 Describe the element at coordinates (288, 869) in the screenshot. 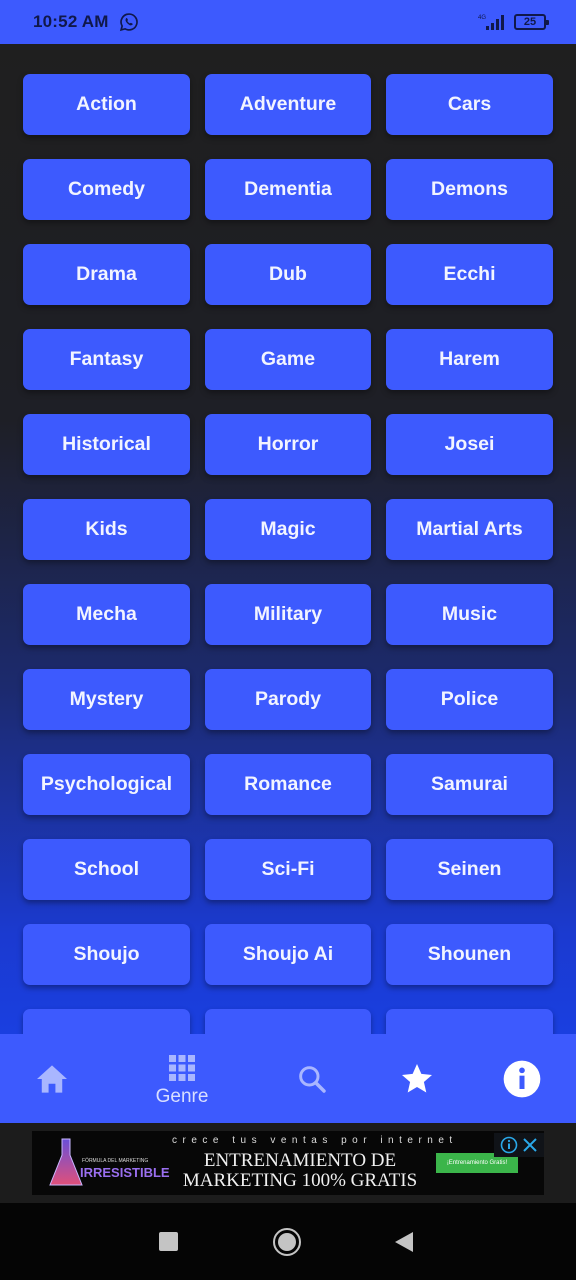

I see `genre-button-sci-fi: Sci-Fi` at that location.